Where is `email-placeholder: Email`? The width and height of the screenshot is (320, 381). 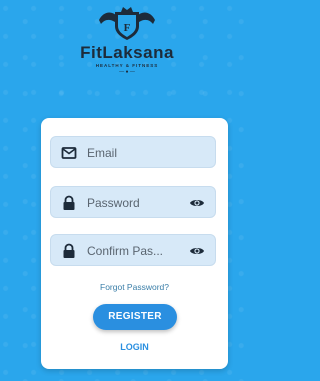 email-placeholder: Email is located at coordinates (102, 153).